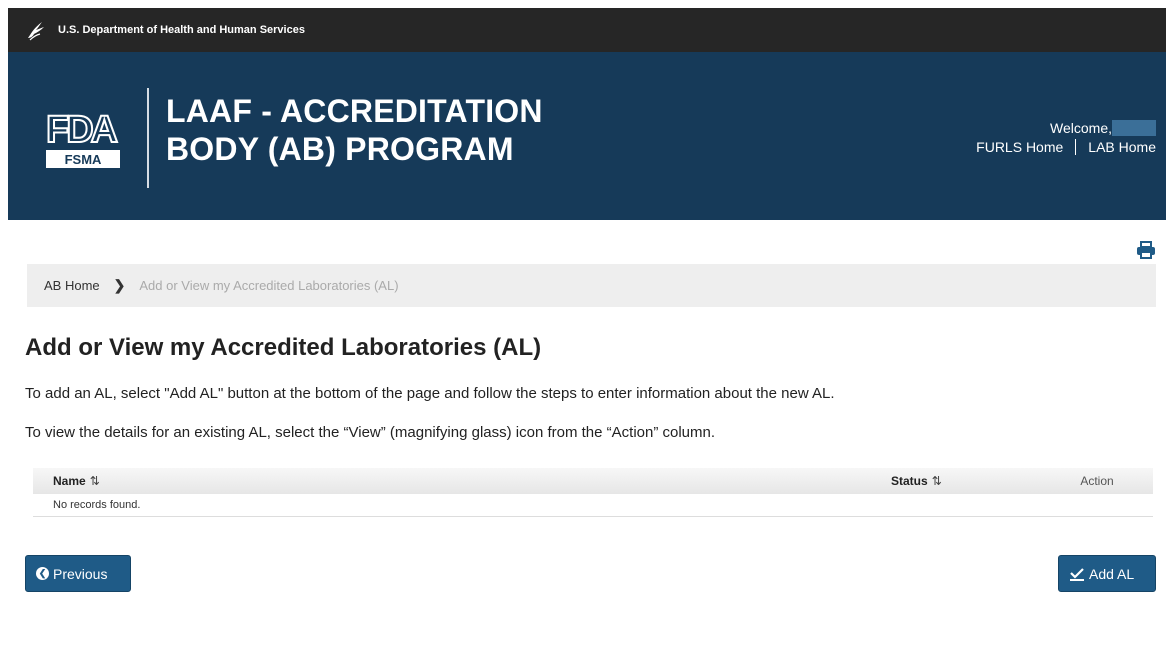 The image size is (1166, 651). What do you see at coordinates (956, 481) in the screenshot?
I see `column-header-status: Status ⇅` at bounding box center [956, 481].